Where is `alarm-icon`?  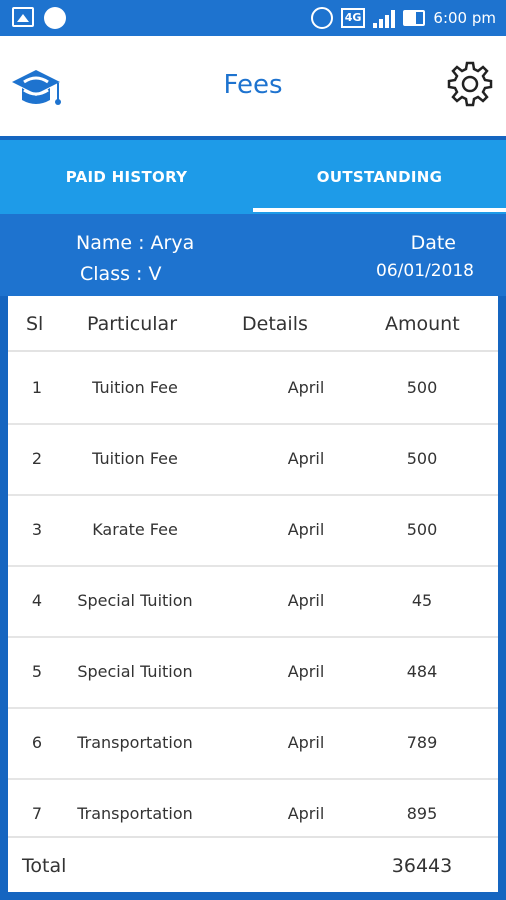
alarm-icon is located at coordinates (321, 18).